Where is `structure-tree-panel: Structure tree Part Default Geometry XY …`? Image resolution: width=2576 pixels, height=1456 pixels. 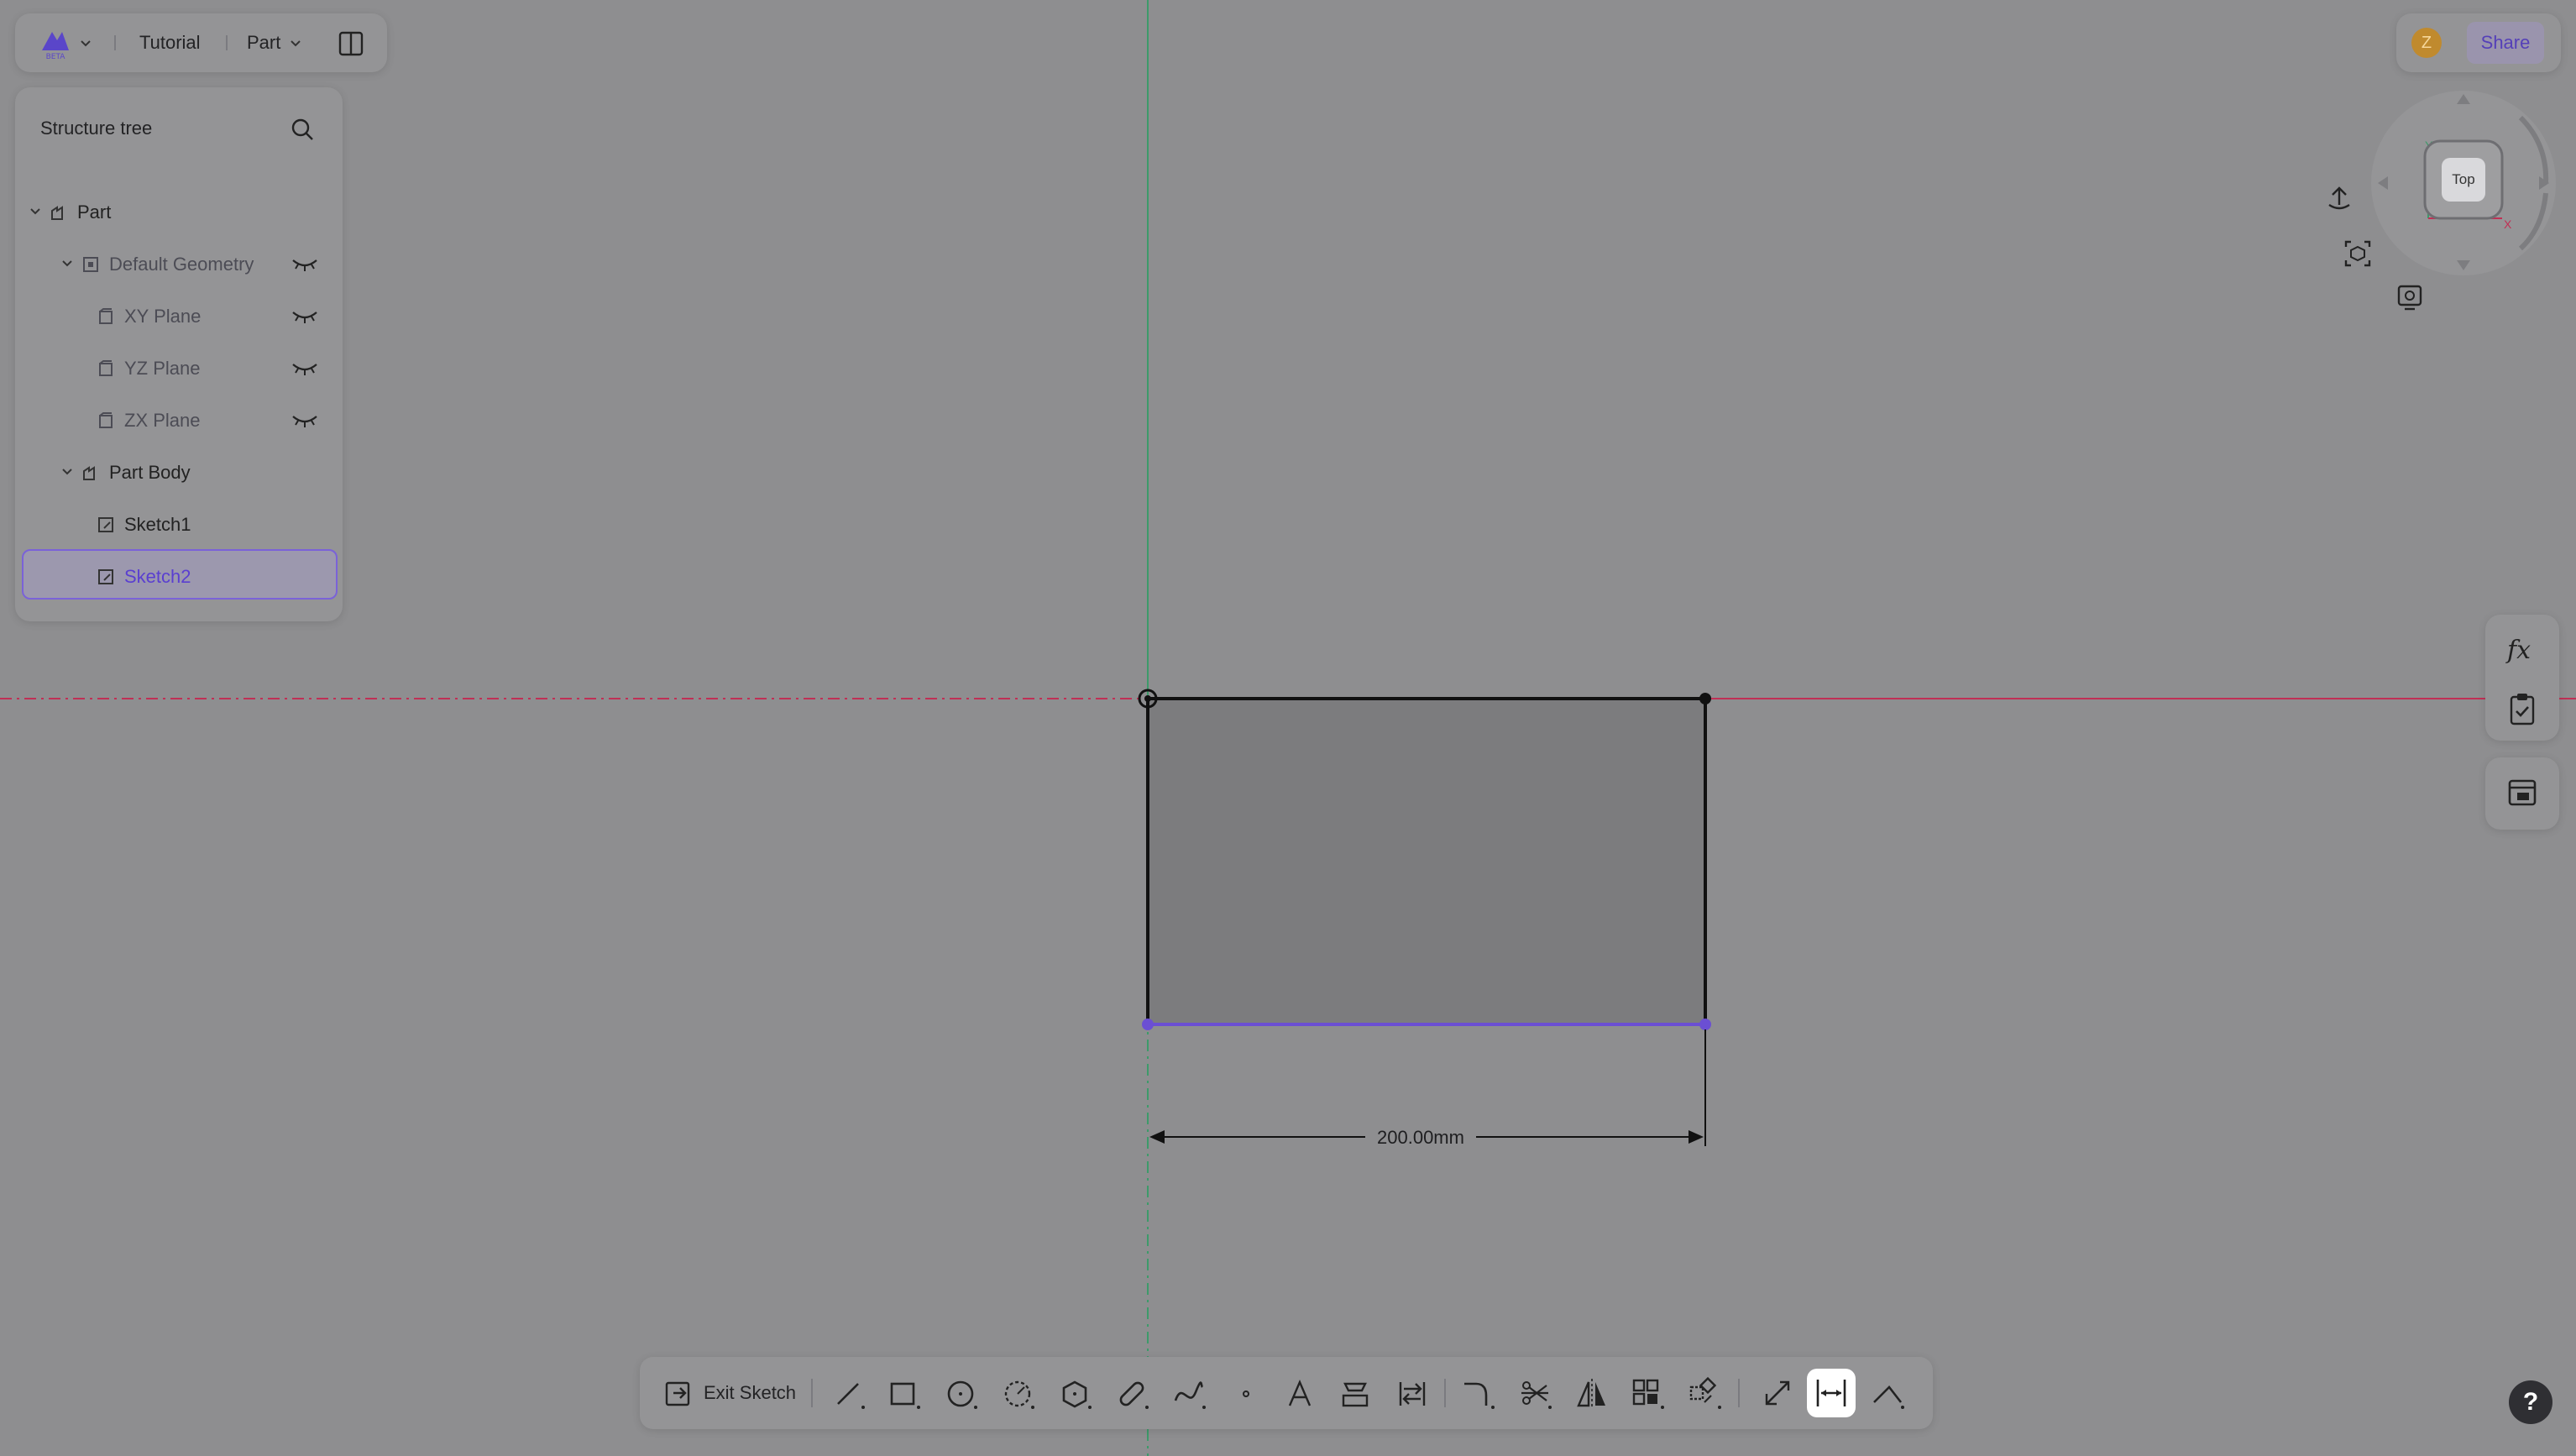
structure-tree-panel: Structure tree Part Default Geometry XY … is located at coordinates (179, 354).